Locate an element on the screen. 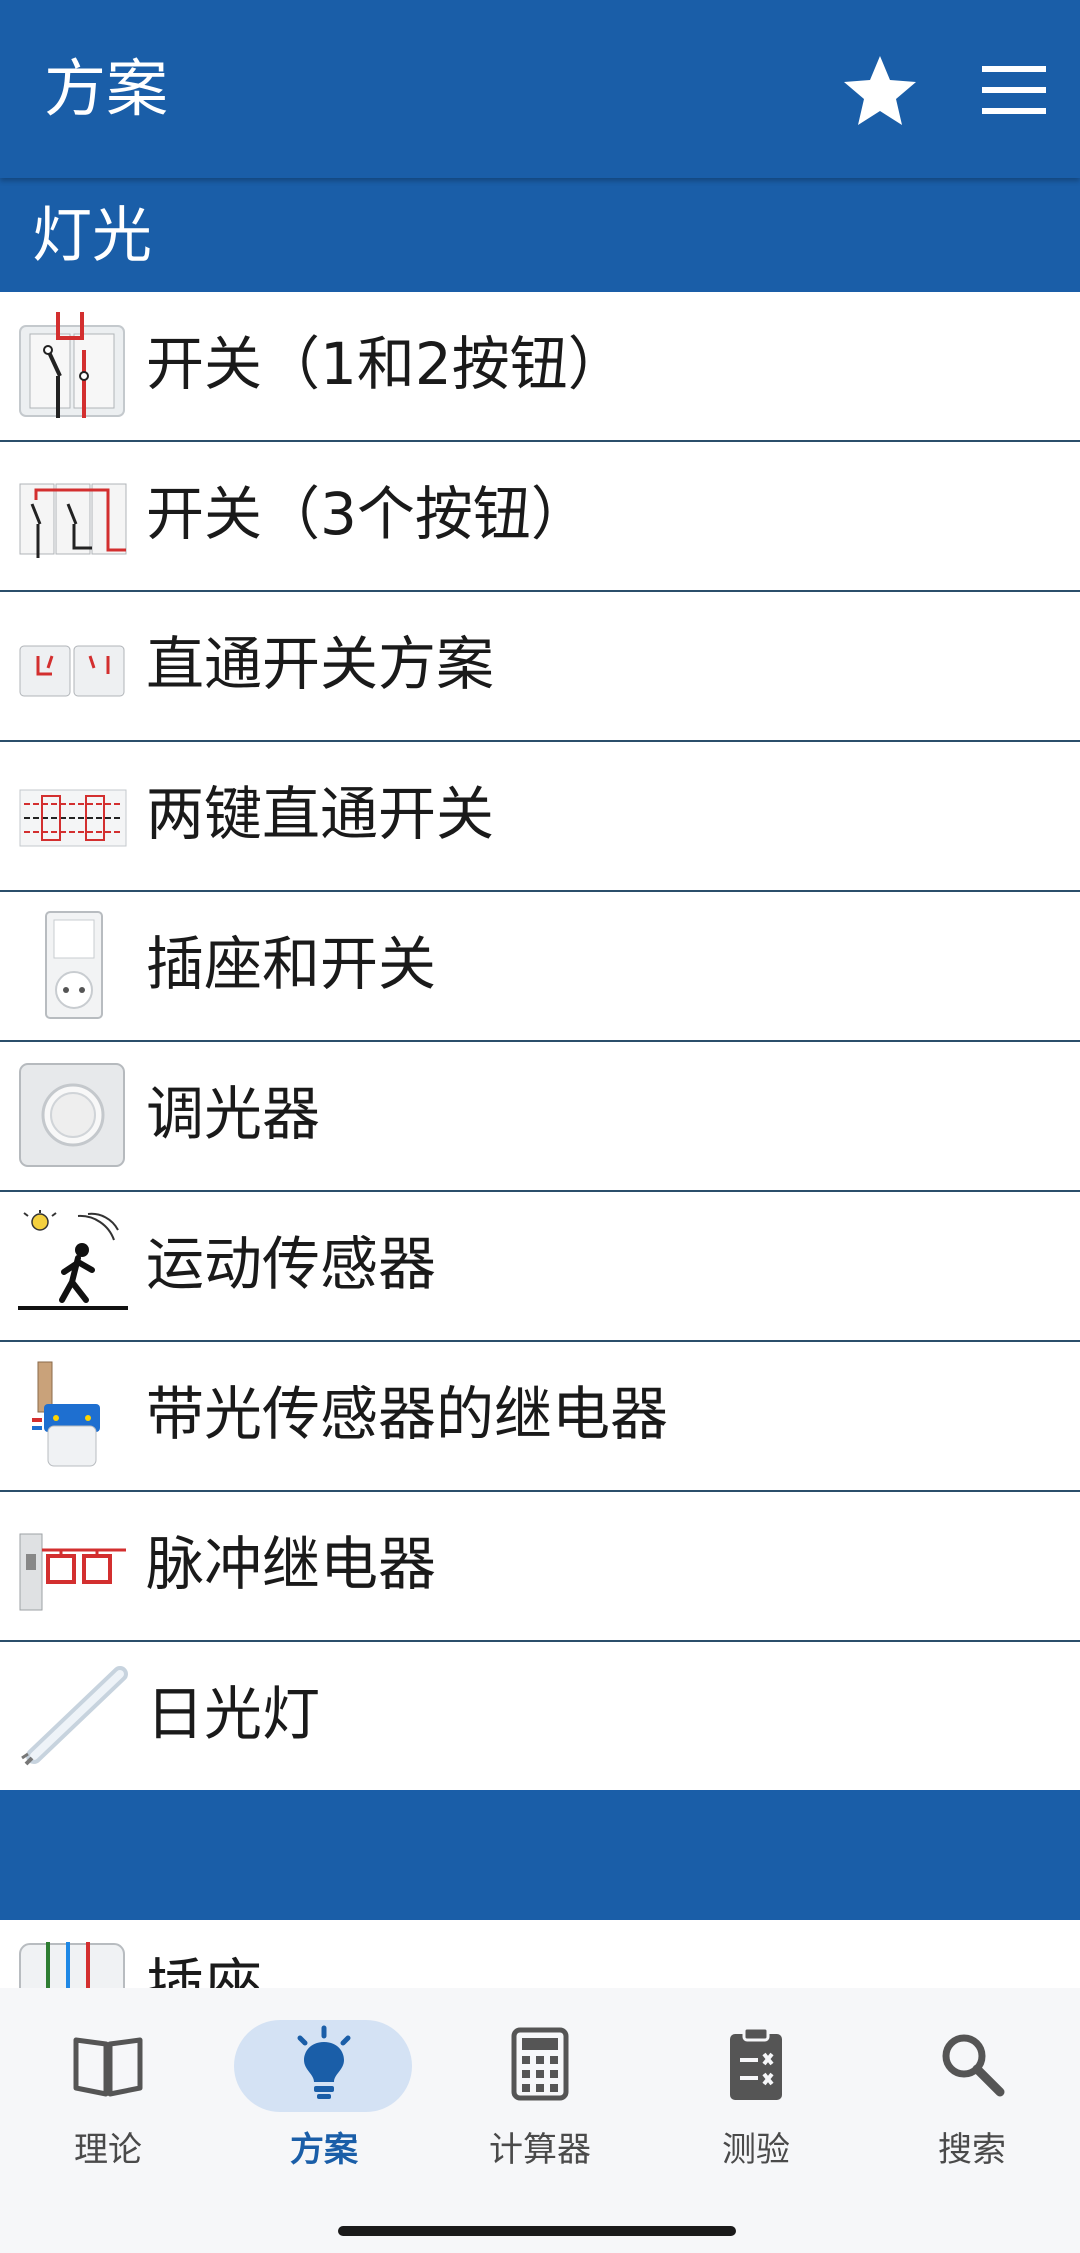 This screenshot has width=1080, height=2253. nav-label: 计算器 is located at coordinates (540, 2150).